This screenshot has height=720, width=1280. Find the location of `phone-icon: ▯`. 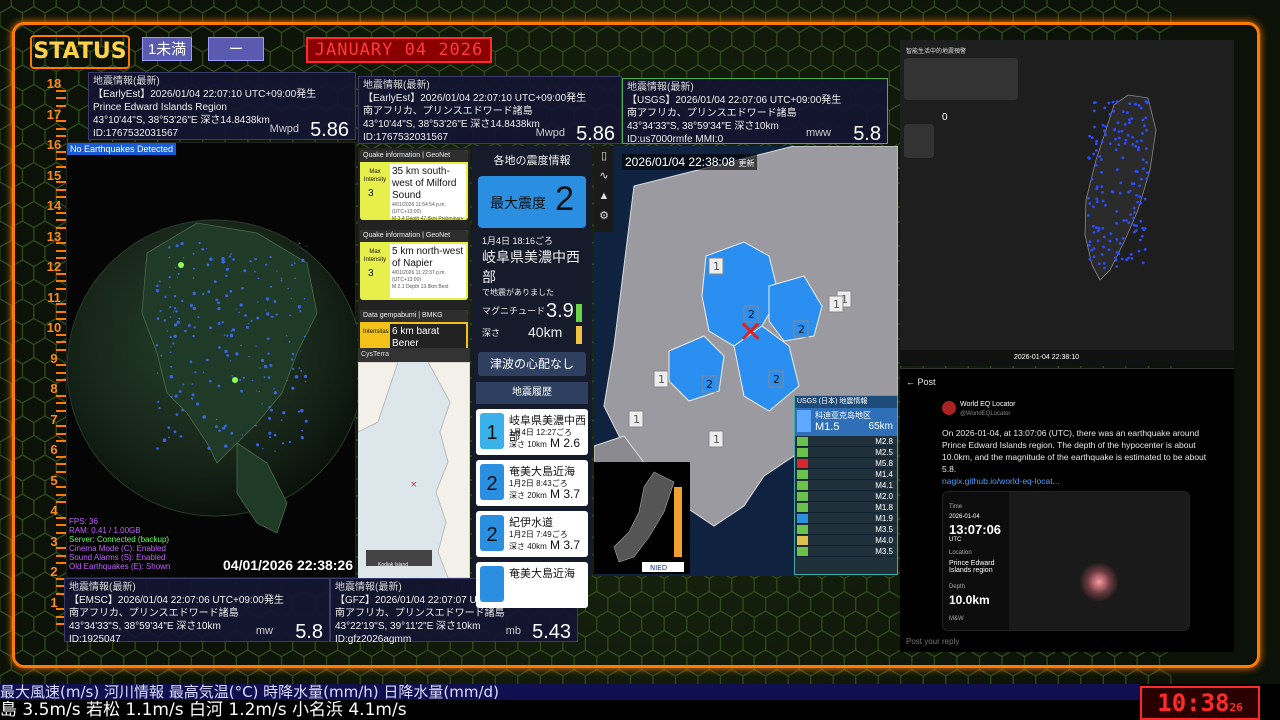

phone-icon: ▯ is located at coordinates (604, 156).